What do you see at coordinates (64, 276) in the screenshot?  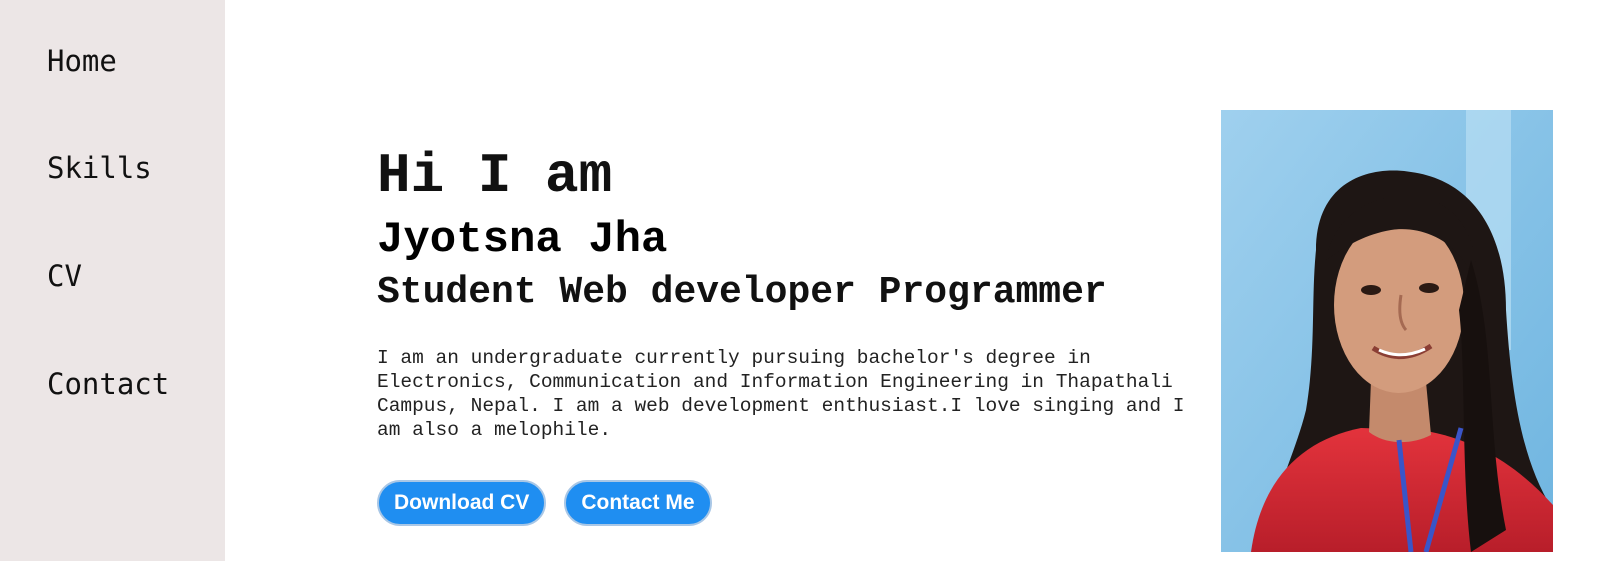 I see `nav-link-cv: CV` at bounding box center [64, 276].